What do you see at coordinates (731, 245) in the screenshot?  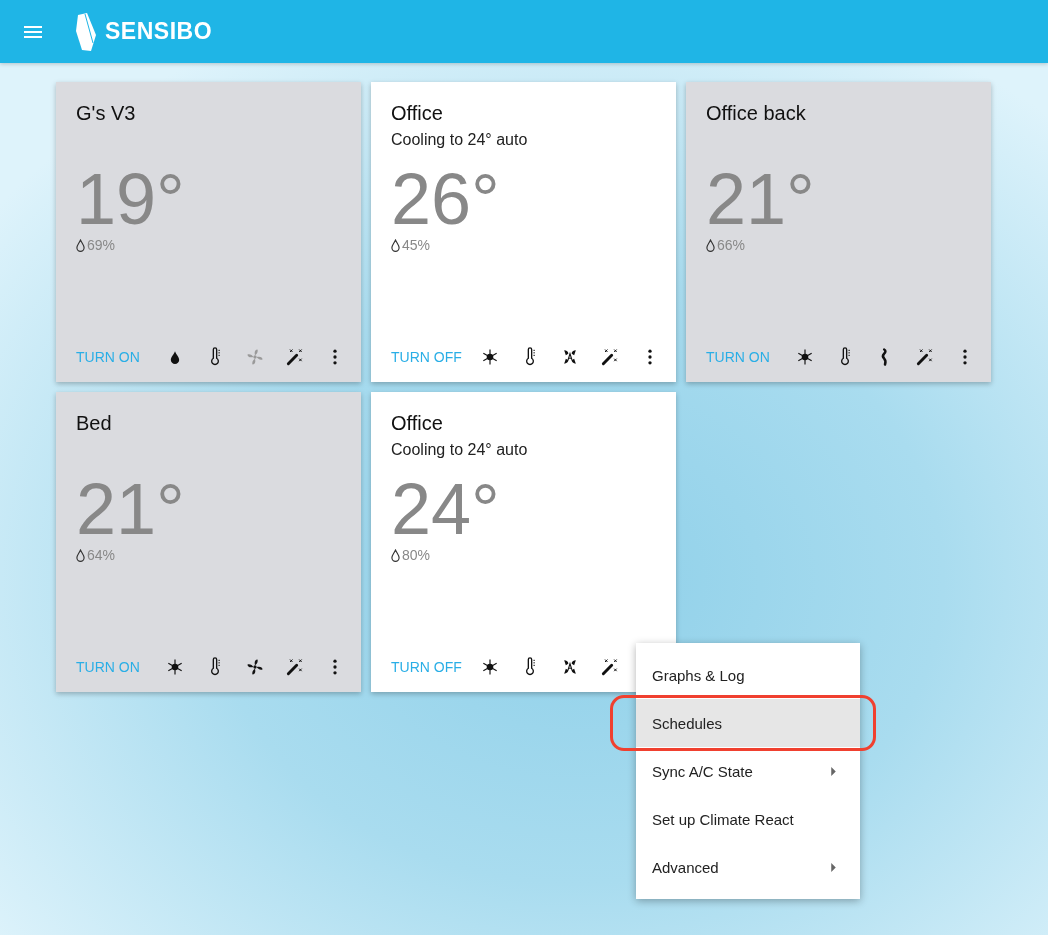 I see `humidity-reading: 66%` at bounding box center [731, 245].